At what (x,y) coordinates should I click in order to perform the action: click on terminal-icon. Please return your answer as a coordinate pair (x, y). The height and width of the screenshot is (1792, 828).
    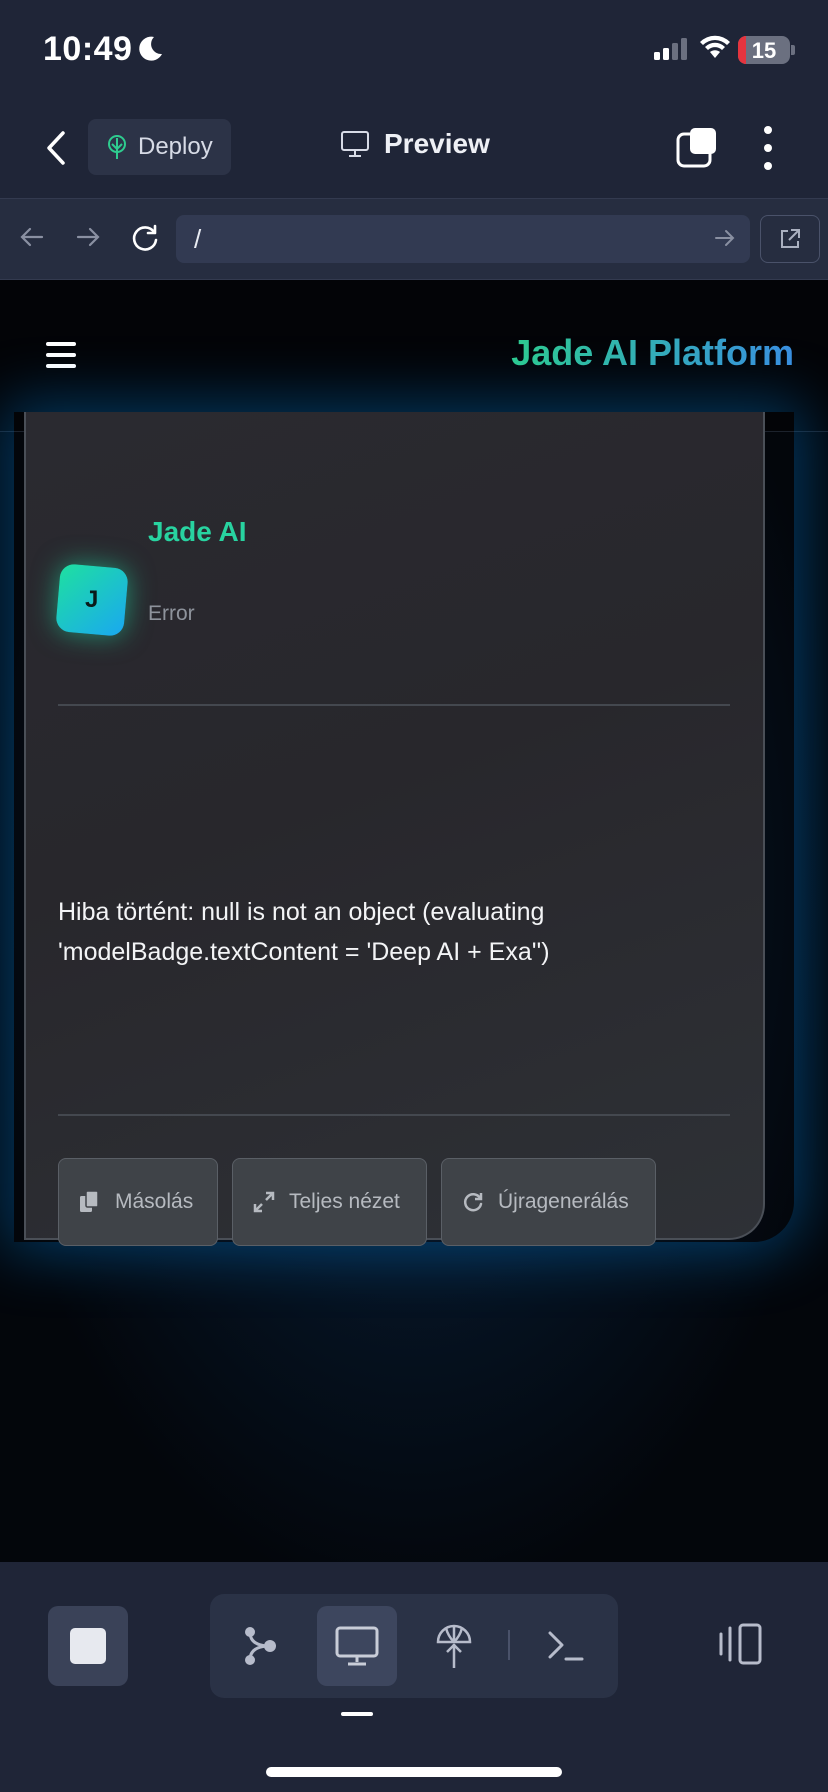
    Looking at the image, I should click on (566, 1646).